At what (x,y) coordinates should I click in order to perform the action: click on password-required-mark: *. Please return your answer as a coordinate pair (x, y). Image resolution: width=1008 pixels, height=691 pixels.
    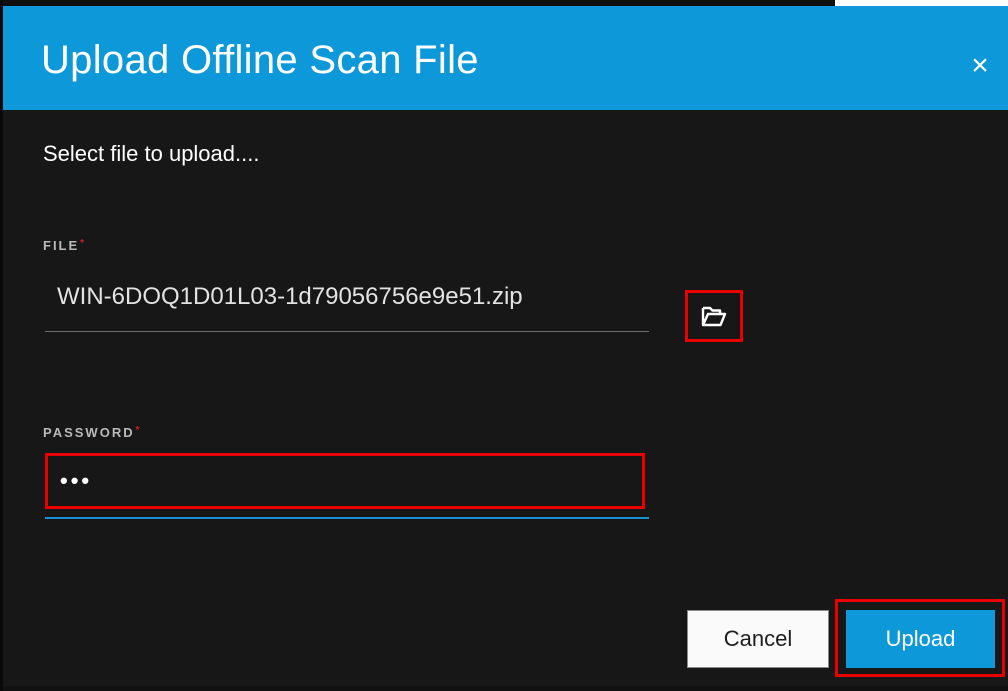
    Looking at the image, I should click on (138, 430).